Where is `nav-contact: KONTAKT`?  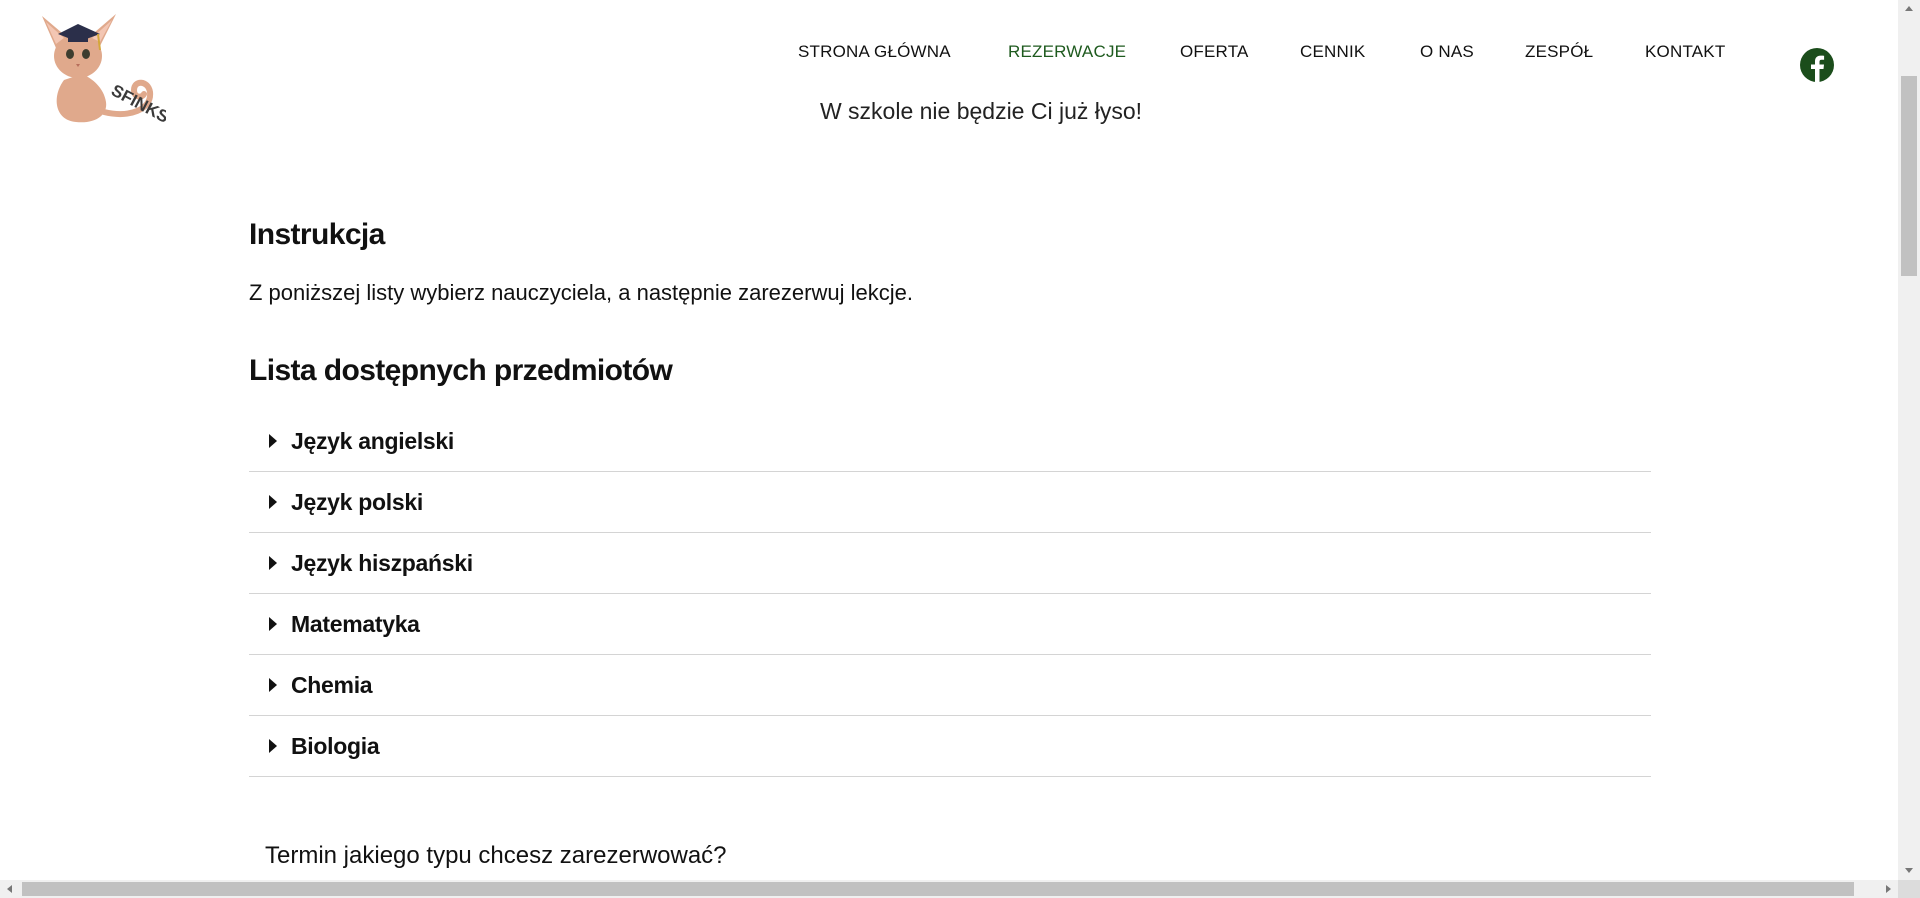 nav-contact: KONTAKT is located at coordinates (1685, 52).